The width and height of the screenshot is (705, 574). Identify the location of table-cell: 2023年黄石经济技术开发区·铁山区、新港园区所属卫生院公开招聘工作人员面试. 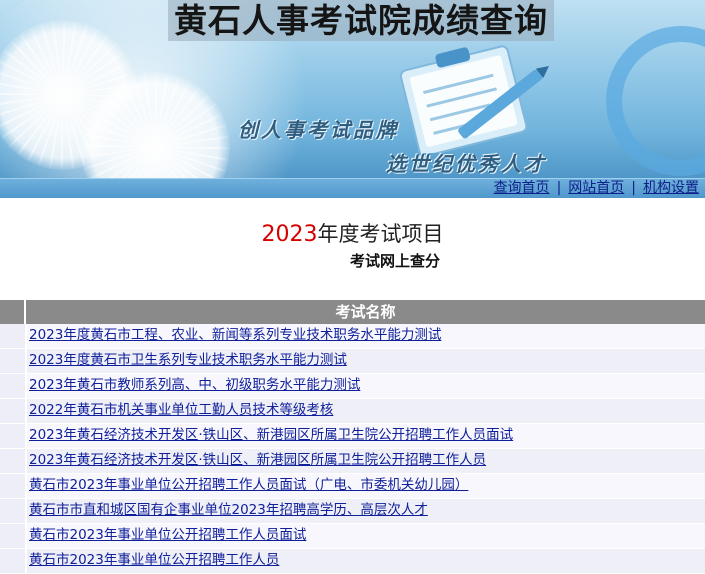
(366, 436).